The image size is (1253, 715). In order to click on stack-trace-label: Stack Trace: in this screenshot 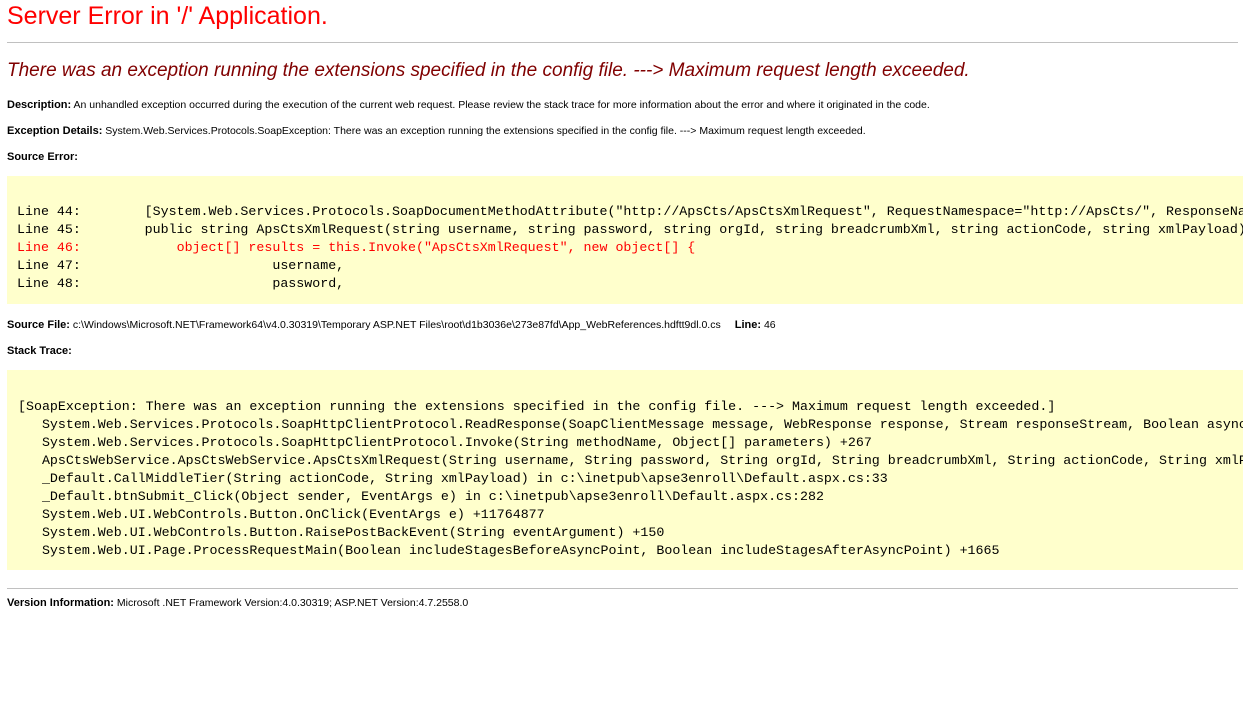, I will do `click(39, 351)`.